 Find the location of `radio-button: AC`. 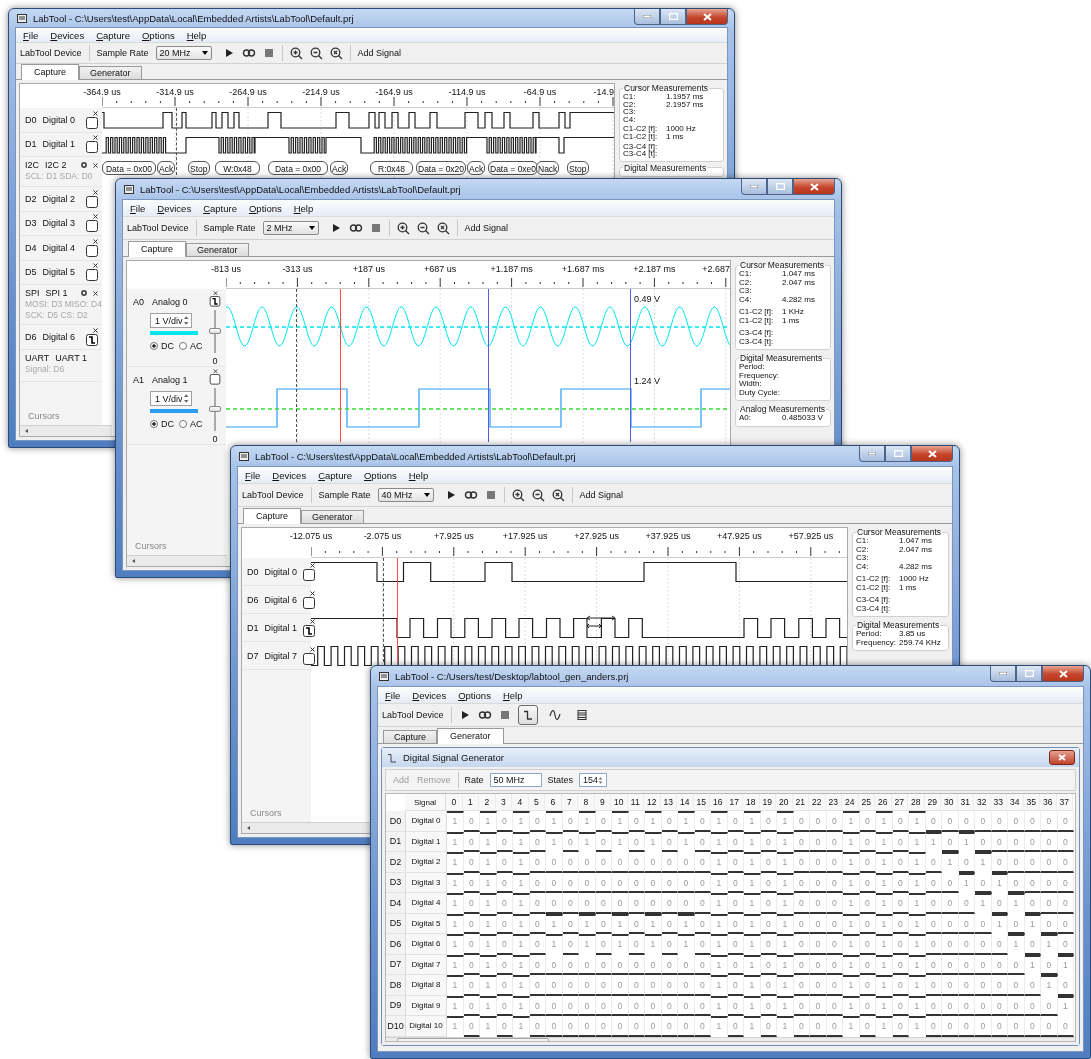

radio-button: AC is located at coordinates (191, 346).